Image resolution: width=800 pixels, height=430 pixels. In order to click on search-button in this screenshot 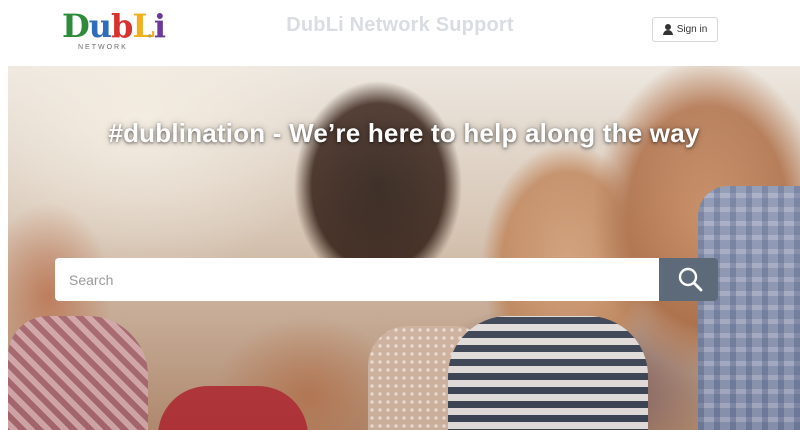, I will do `click(688, 279)`.